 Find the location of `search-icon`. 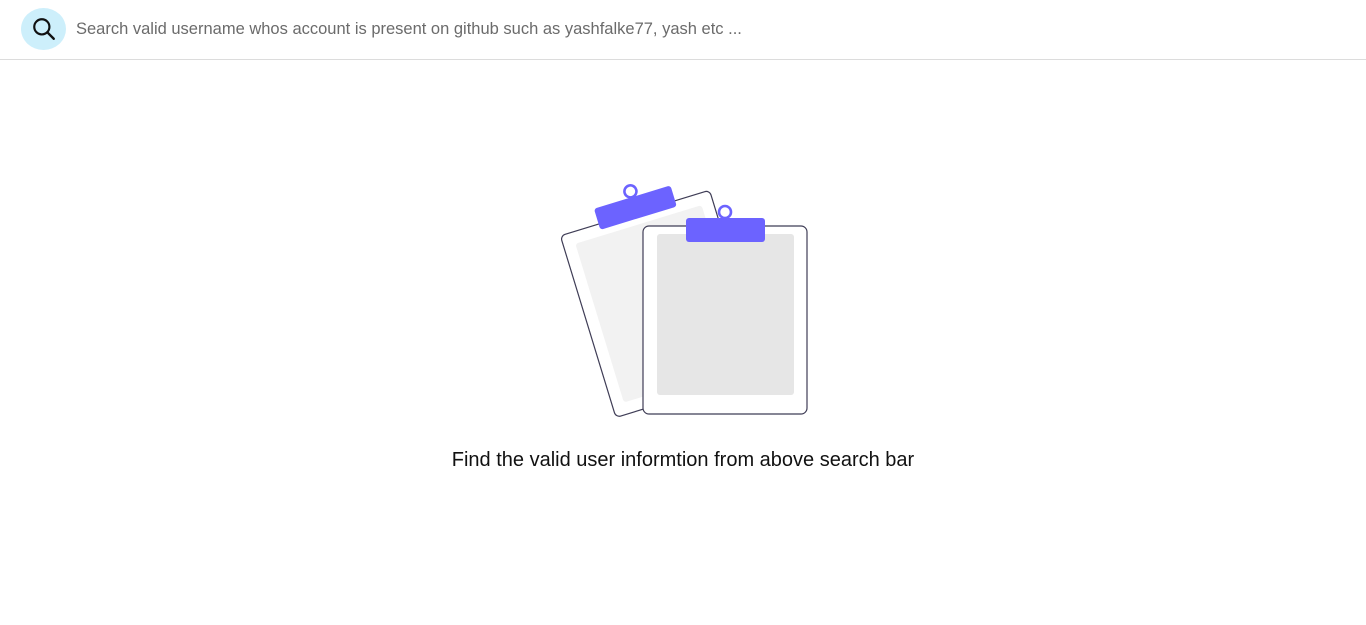

search-icon is located at coordinates (43, 29).